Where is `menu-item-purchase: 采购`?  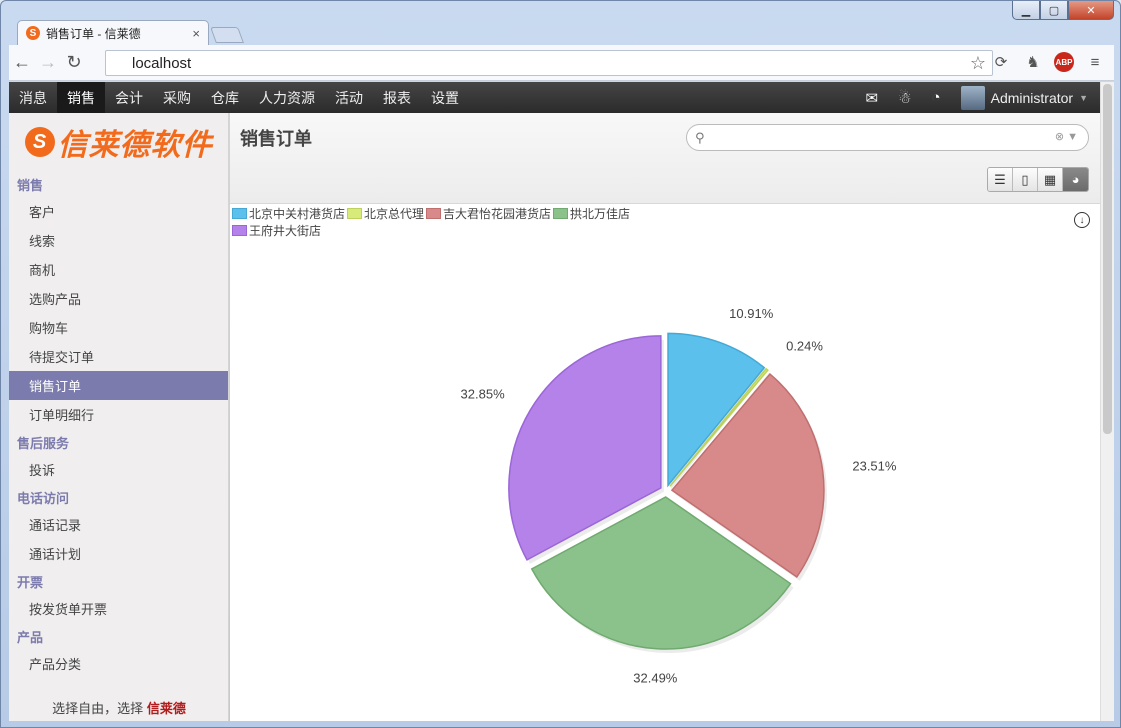 menu-item-purchase: 采购 is located at coordinates (177, 97).